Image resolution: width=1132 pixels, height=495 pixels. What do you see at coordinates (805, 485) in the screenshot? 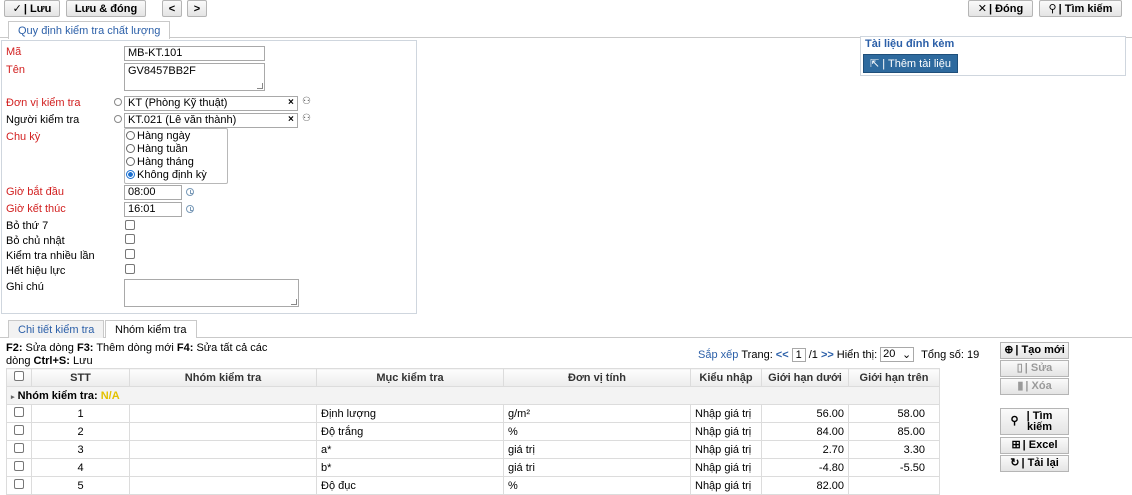
I see `cell-gioi-han-duoi: 82.00` at bounding box center [805, 485].